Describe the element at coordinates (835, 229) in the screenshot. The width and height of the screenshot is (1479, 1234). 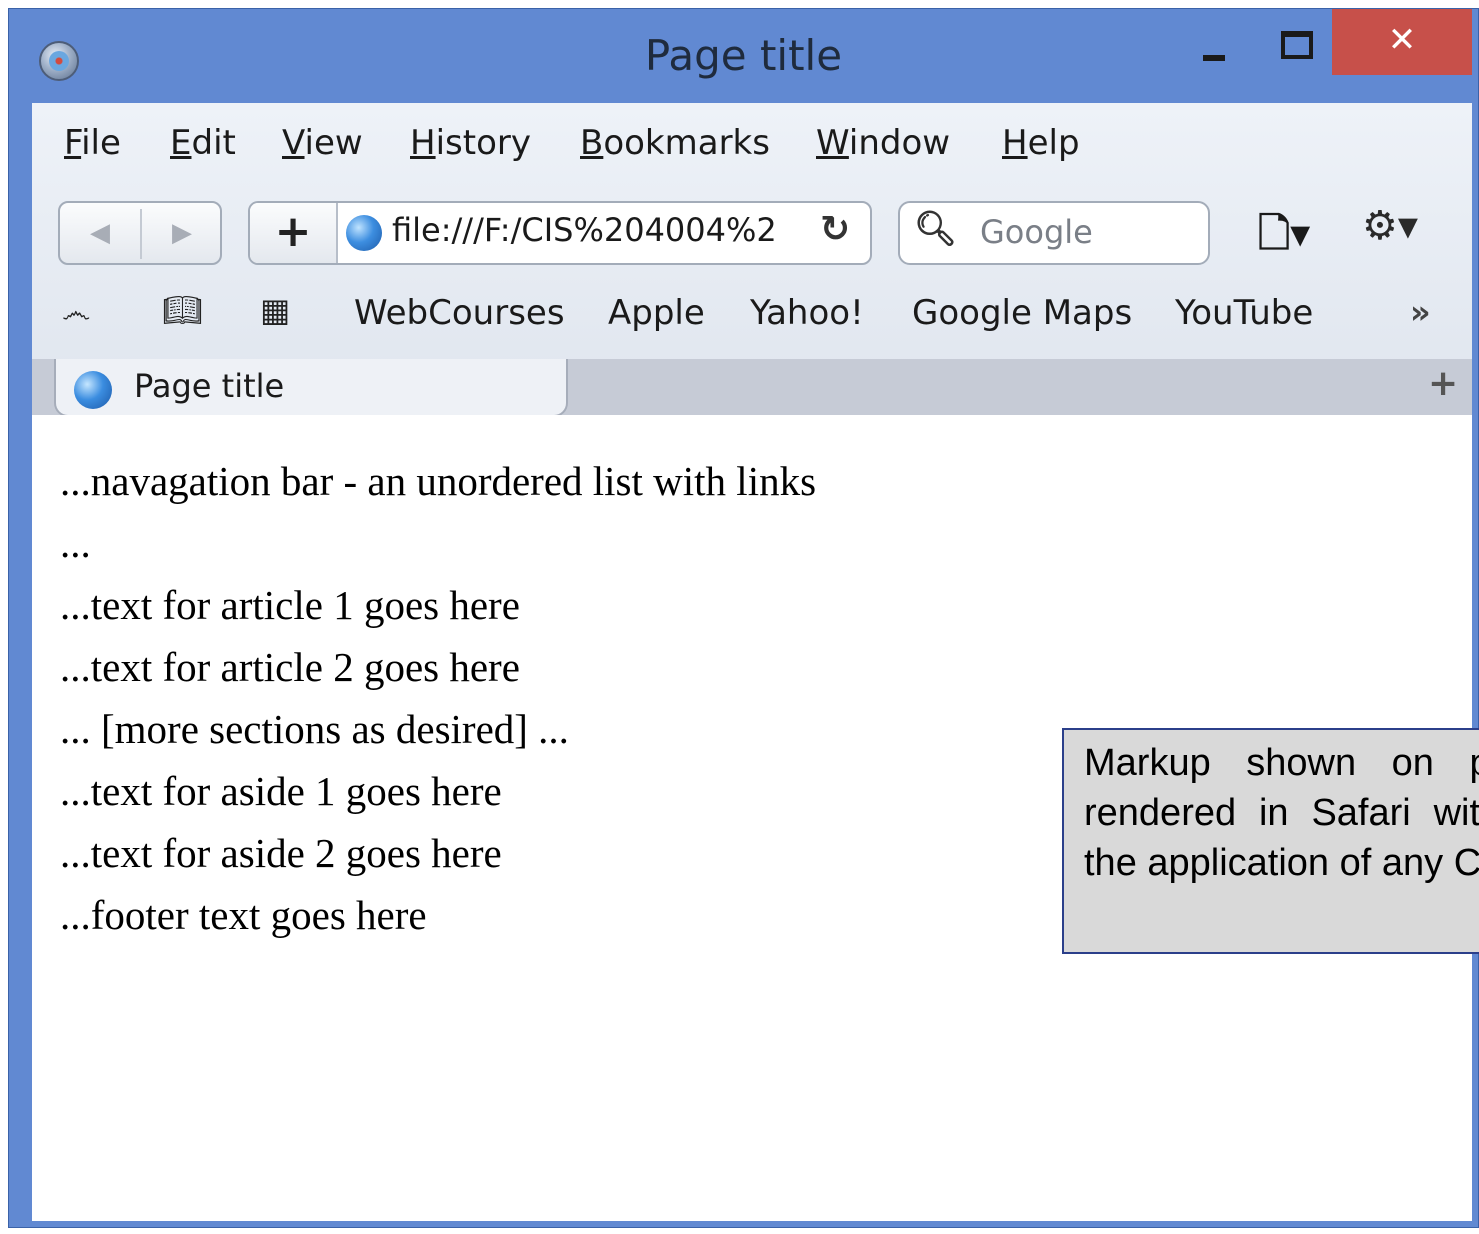
I see `reload-icon: ↻` at that location.